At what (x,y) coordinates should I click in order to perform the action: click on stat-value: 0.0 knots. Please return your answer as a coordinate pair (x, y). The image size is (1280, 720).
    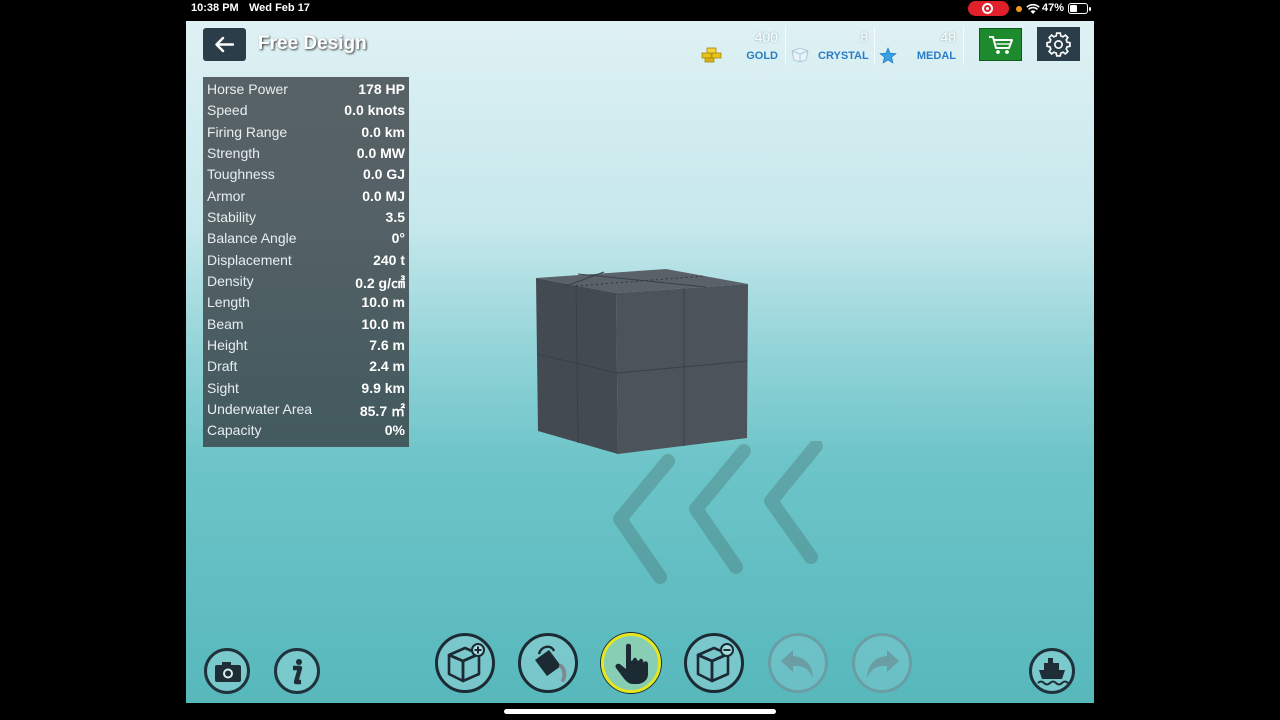
    Looking at the image, I should click on (374, 110).